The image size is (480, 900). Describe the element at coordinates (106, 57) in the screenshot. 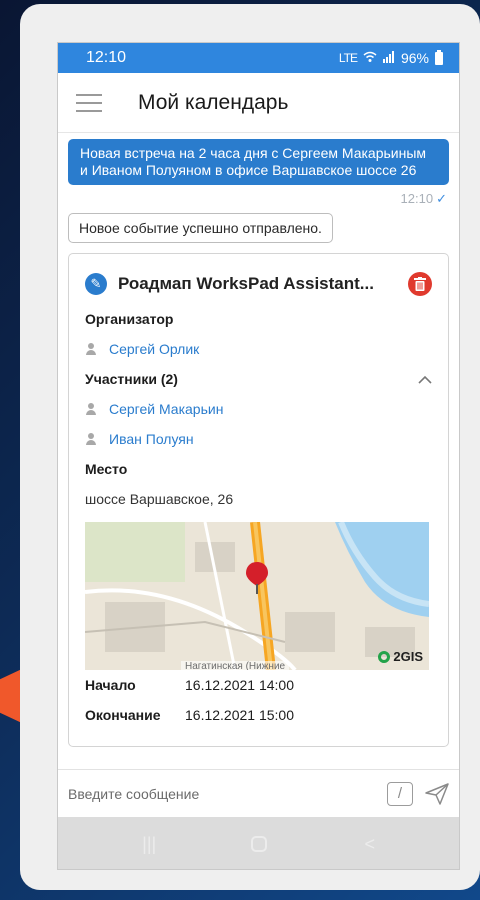

I see `status-time: 12:10` at that location.